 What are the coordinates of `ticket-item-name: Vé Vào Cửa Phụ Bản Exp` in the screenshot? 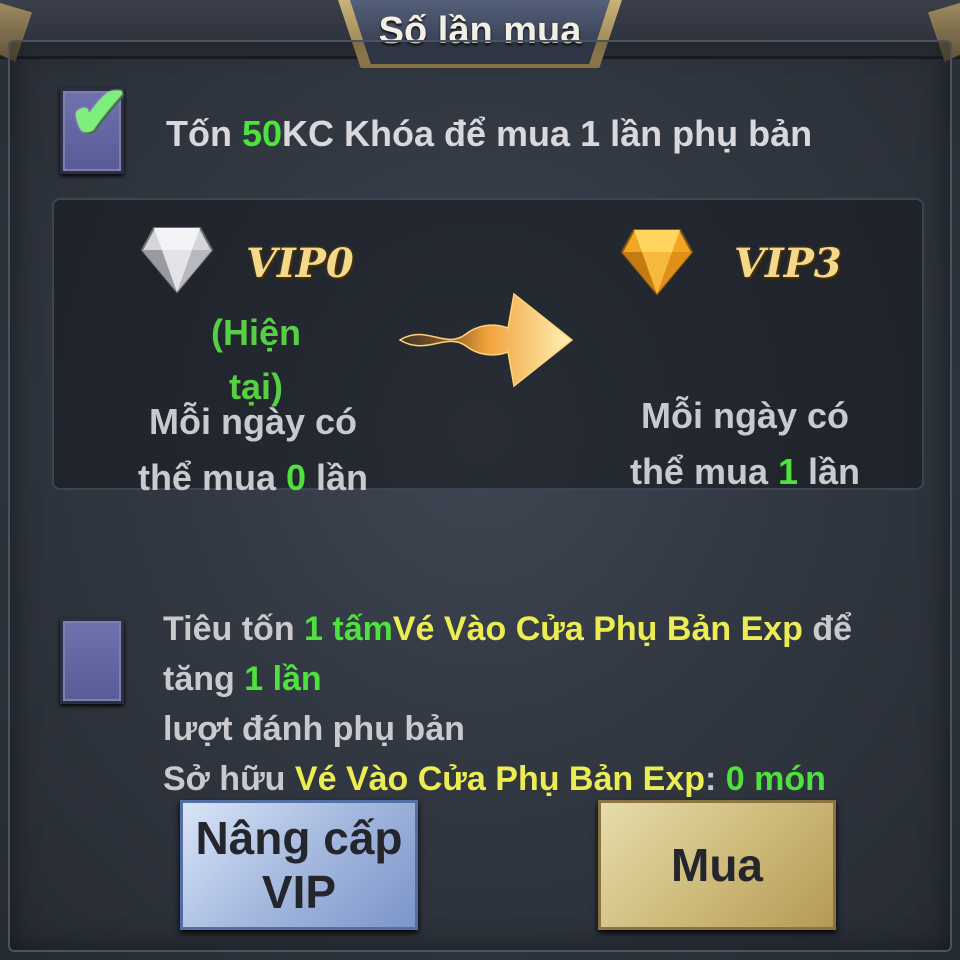 It's located at (597, 629).